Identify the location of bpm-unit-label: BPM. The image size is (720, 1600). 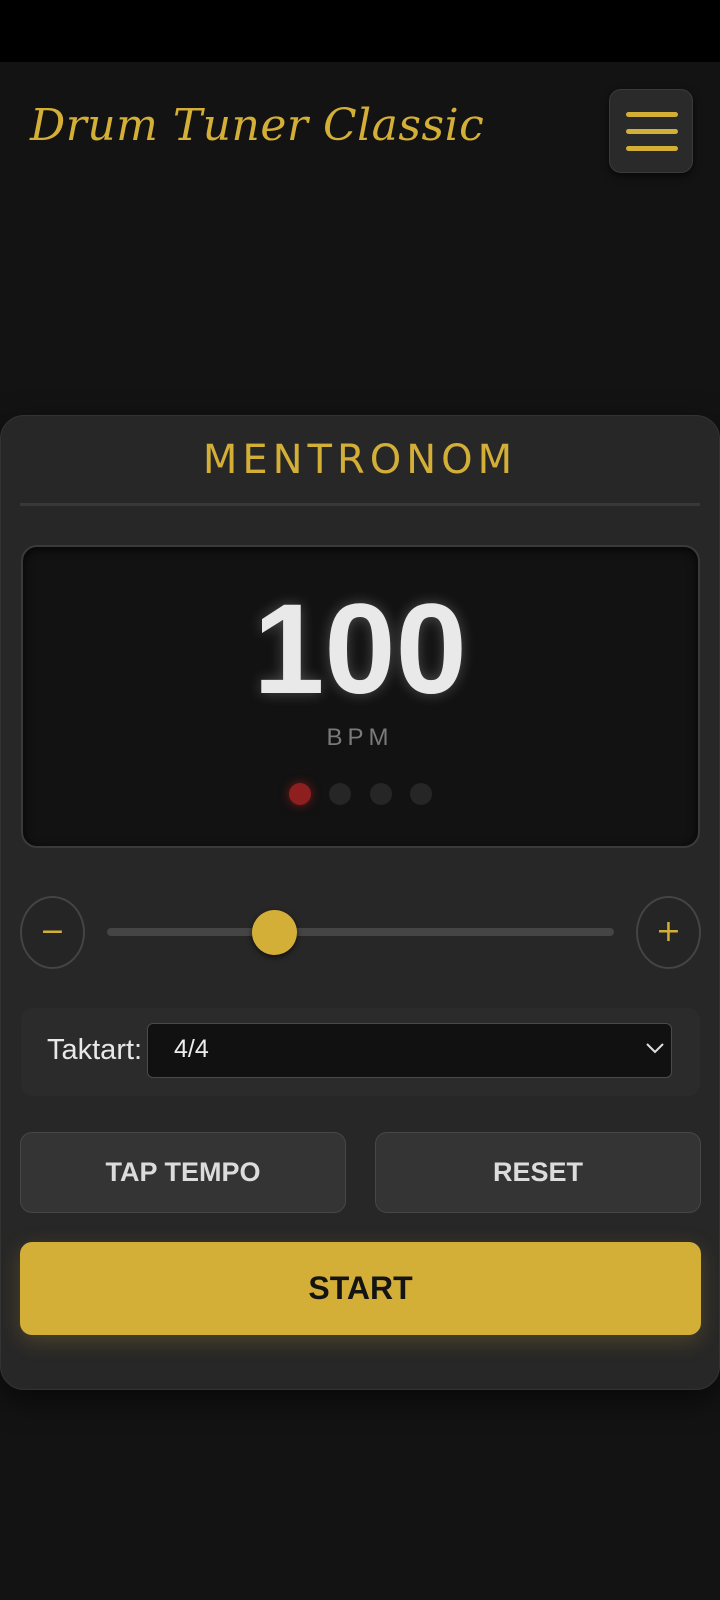
(360, 737).